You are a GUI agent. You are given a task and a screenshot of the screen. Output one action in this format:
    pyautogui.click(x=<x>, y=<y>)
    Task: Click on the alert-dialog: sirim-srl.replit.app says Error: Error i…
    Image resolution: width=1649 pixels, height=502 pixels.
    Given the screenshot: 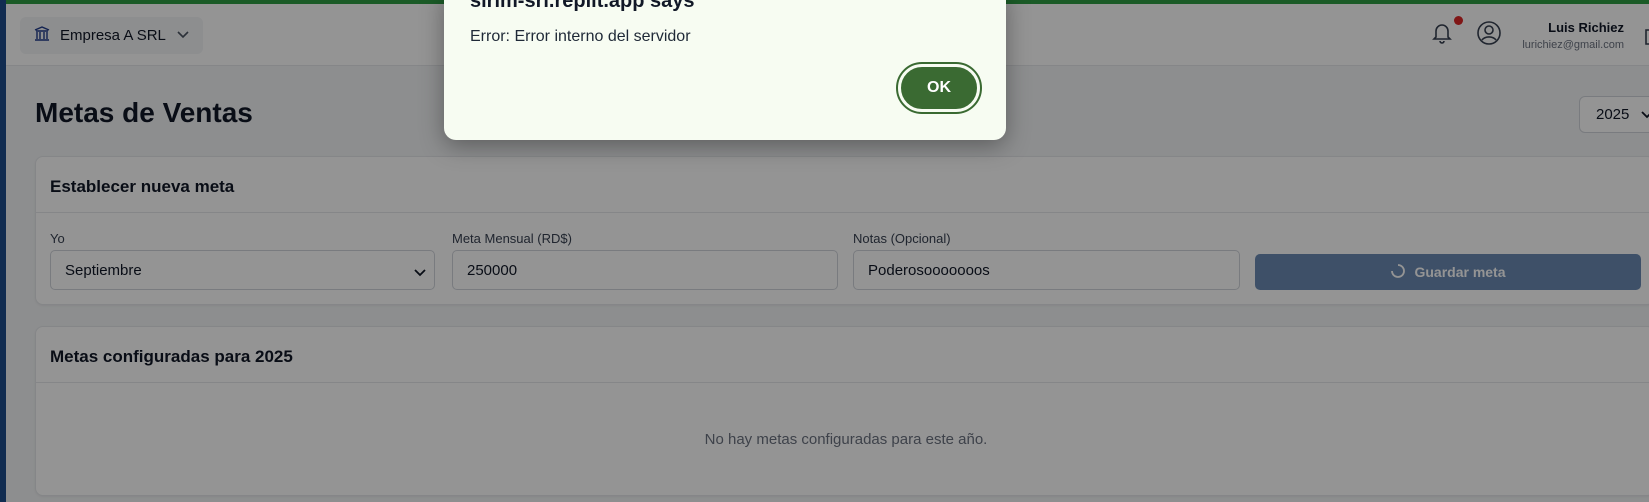 What is the action you would take?
    pyautogui.click(x=725, y=70)
    